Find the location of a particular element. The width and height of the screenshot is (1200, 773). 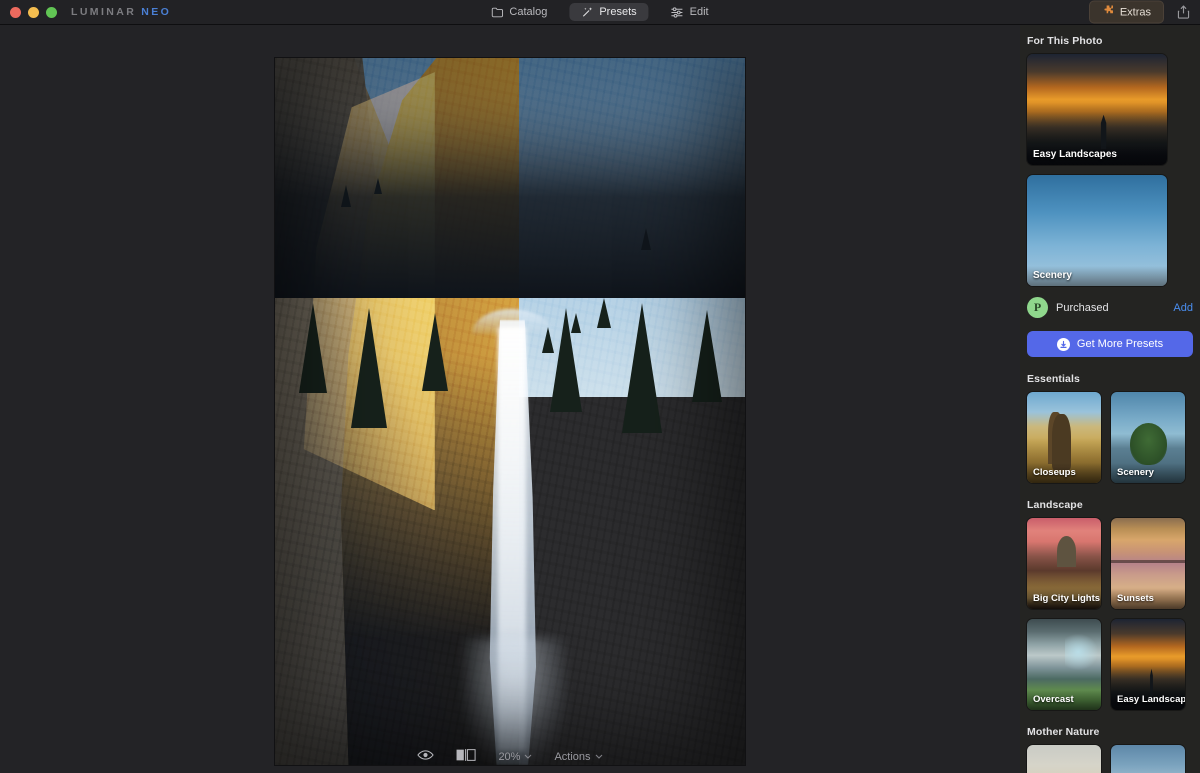

preset-card-label: Closeups is located at coordinates (1064, 473).